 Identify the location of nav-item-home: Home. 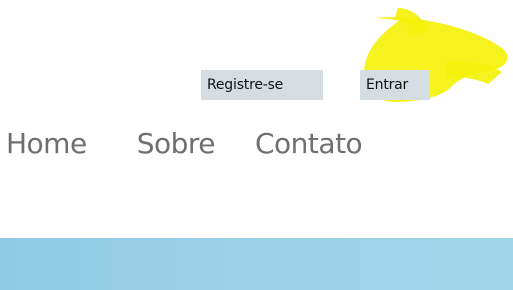
(46, 144).